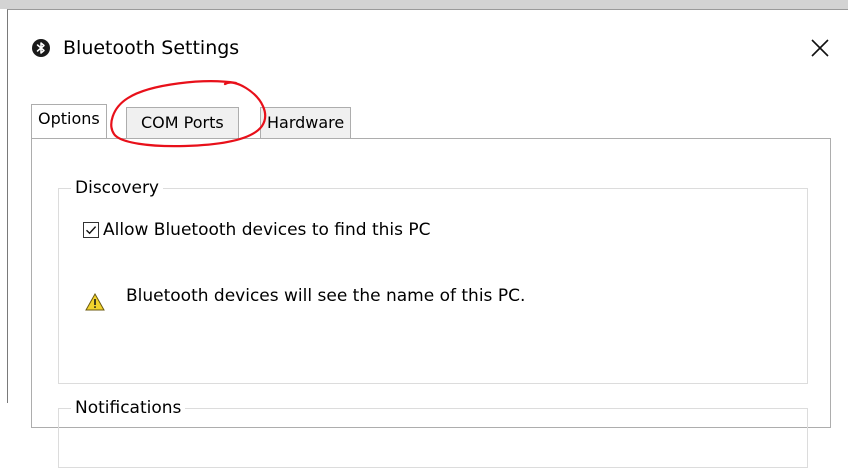 The image size is (848, 468). Describe the element at coordinates (95, 301) in the screenshot. I see `warning-icon` at that location.